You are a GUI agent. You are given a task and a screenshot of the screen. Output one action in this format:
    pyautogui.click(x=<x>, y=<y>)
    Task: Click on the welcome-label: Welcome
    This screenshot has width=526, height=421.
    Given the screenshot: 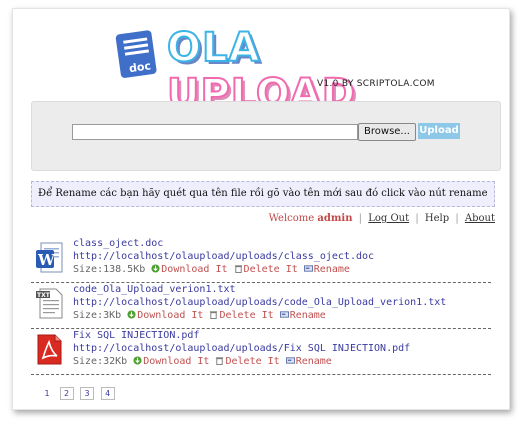 What is the action you would take?
    pyautogui.click(x=291, y=218)
    